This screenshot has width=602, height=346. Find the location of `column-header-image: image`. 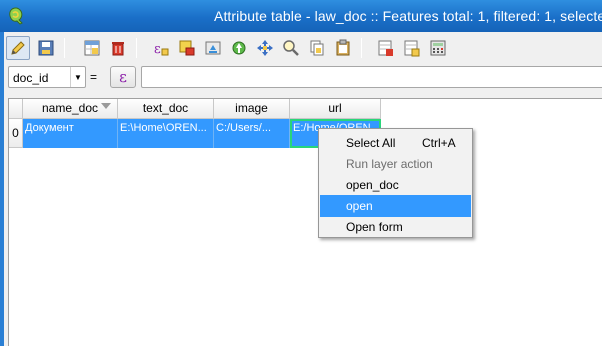

column-header-image: image is located at coordinates (252, 109).